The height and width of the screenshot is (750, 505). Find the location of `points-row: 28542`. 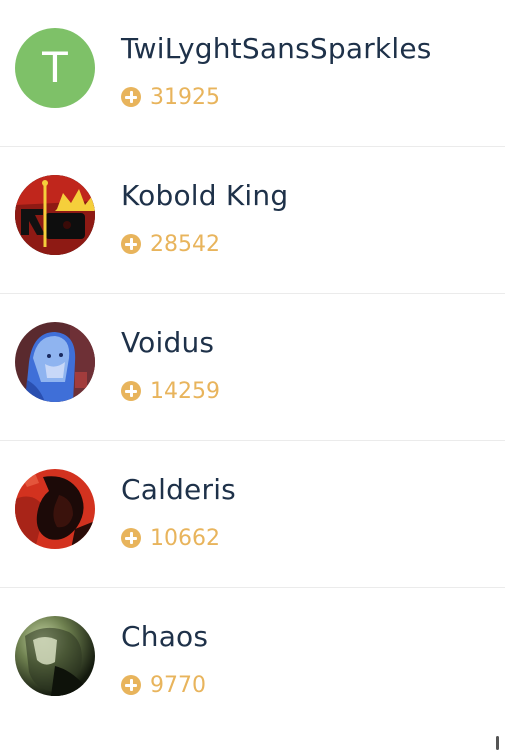

points-row: 28542 is located at coordinates (170, 244).